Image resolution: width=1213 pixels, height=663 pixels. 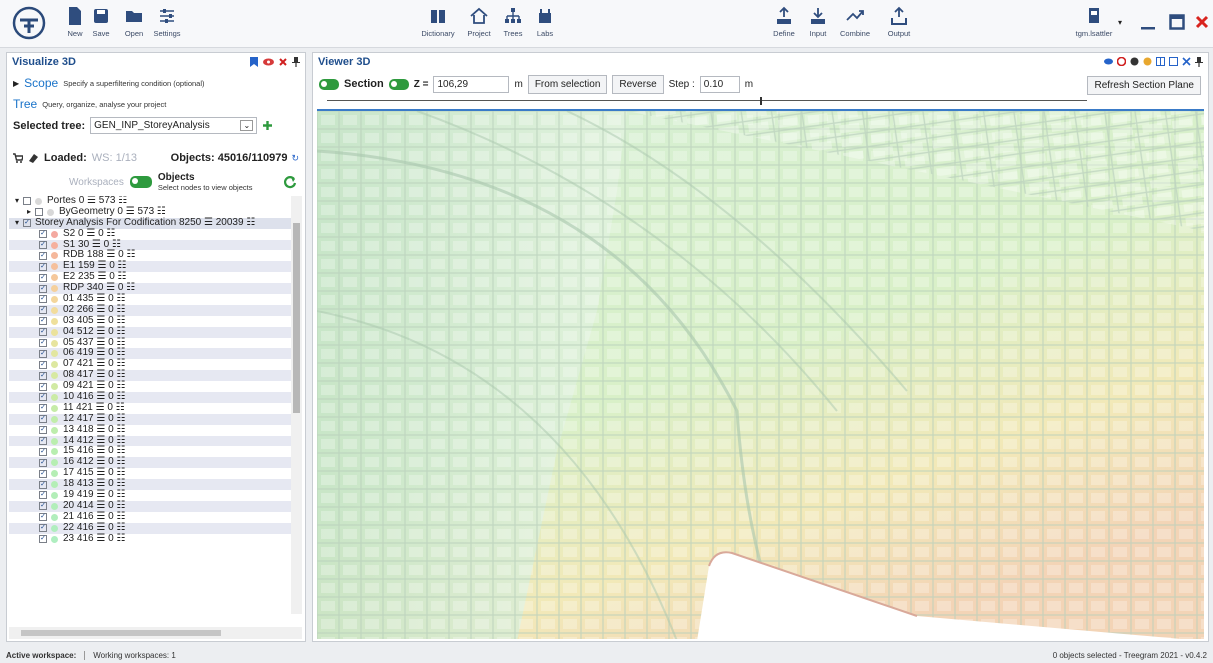 I want to click on tree-node: ✓ 05 437 ☰ 0 ☷, so click(x=150, y=343).